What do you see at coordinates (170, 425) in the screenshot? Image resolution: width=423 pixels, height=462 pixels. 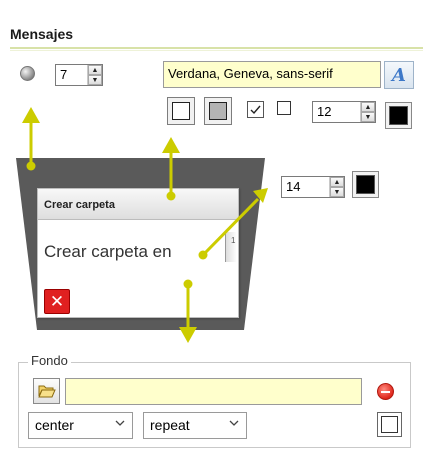 I see `background-repeat-value: repeat` at bounding box center [170, 425].